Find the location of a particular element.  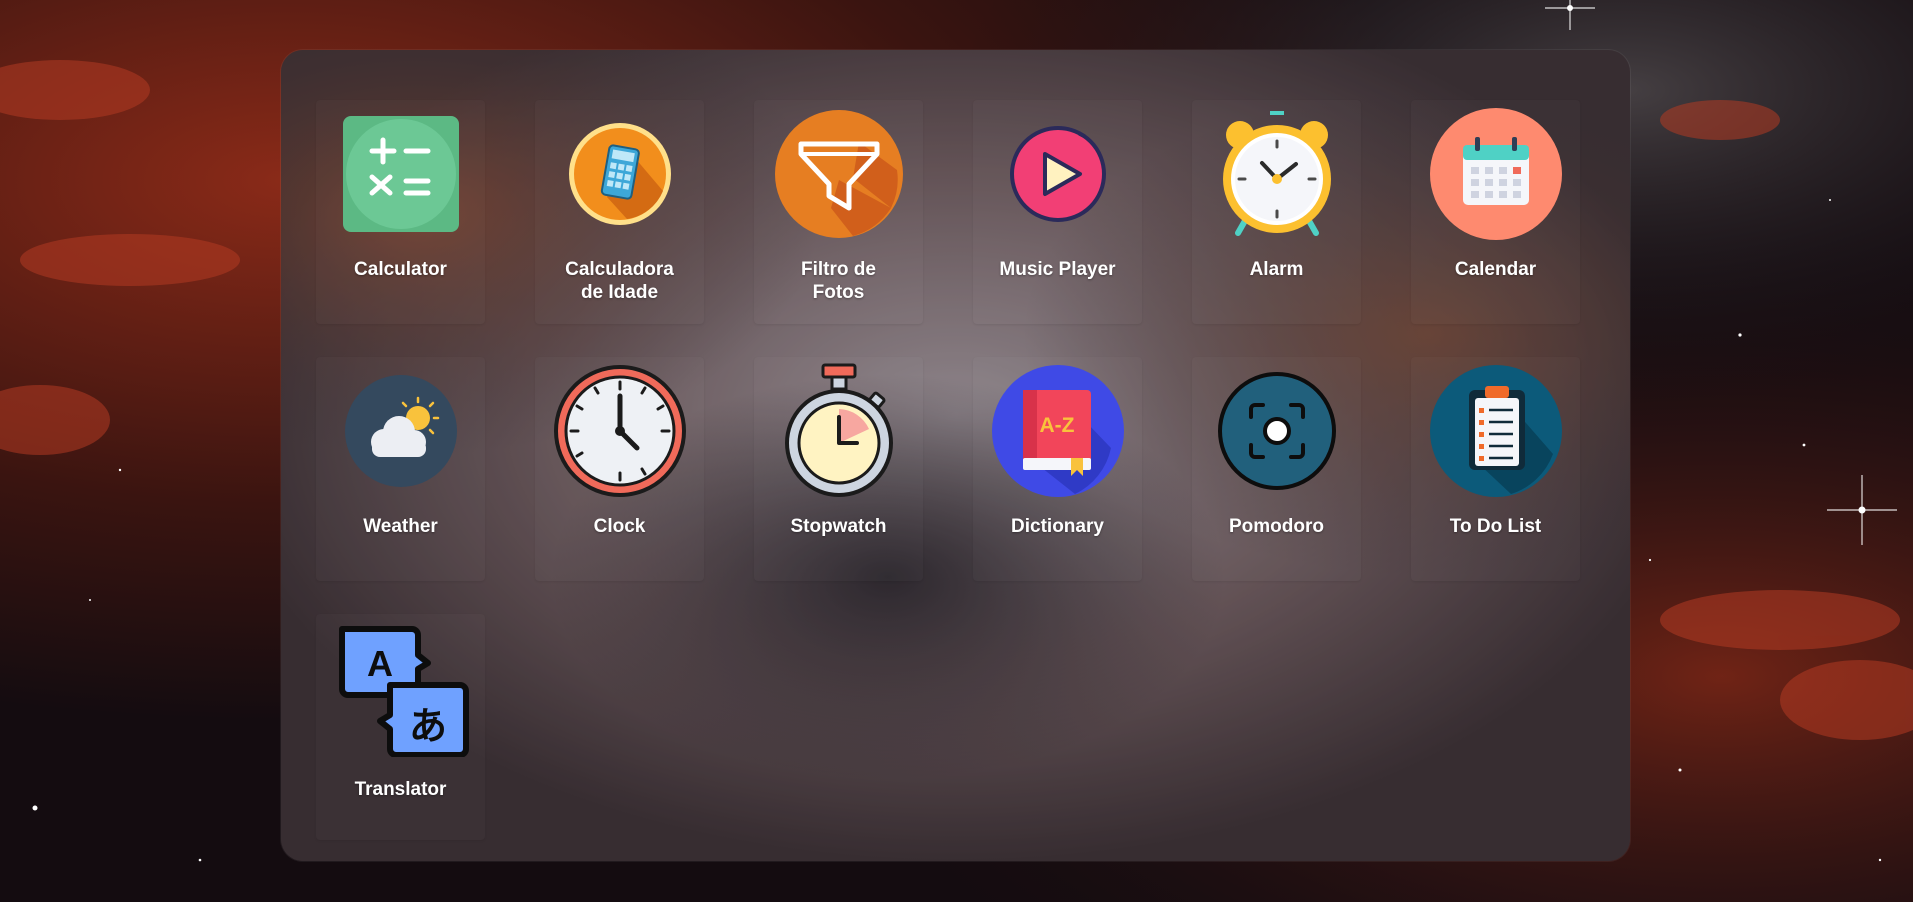

app-tile-translator: A あ Translator is located at coordinates (400, 727).